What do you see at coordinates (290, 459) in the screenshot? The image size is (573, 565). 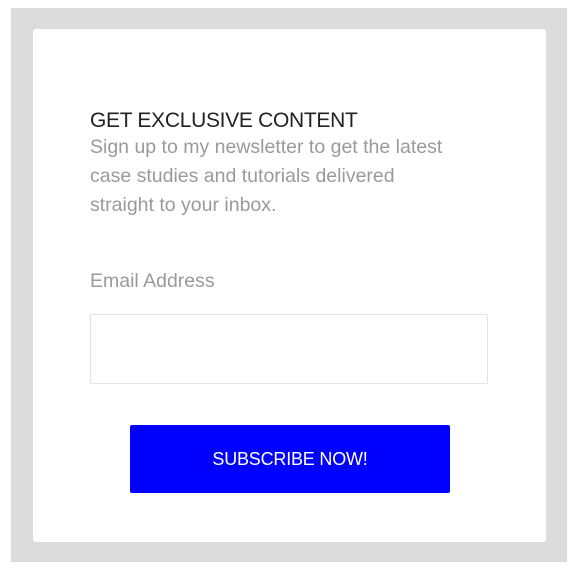 I see `subscribe-button: SUBSCRIBE NOW!` at bounding box center [290, 459].